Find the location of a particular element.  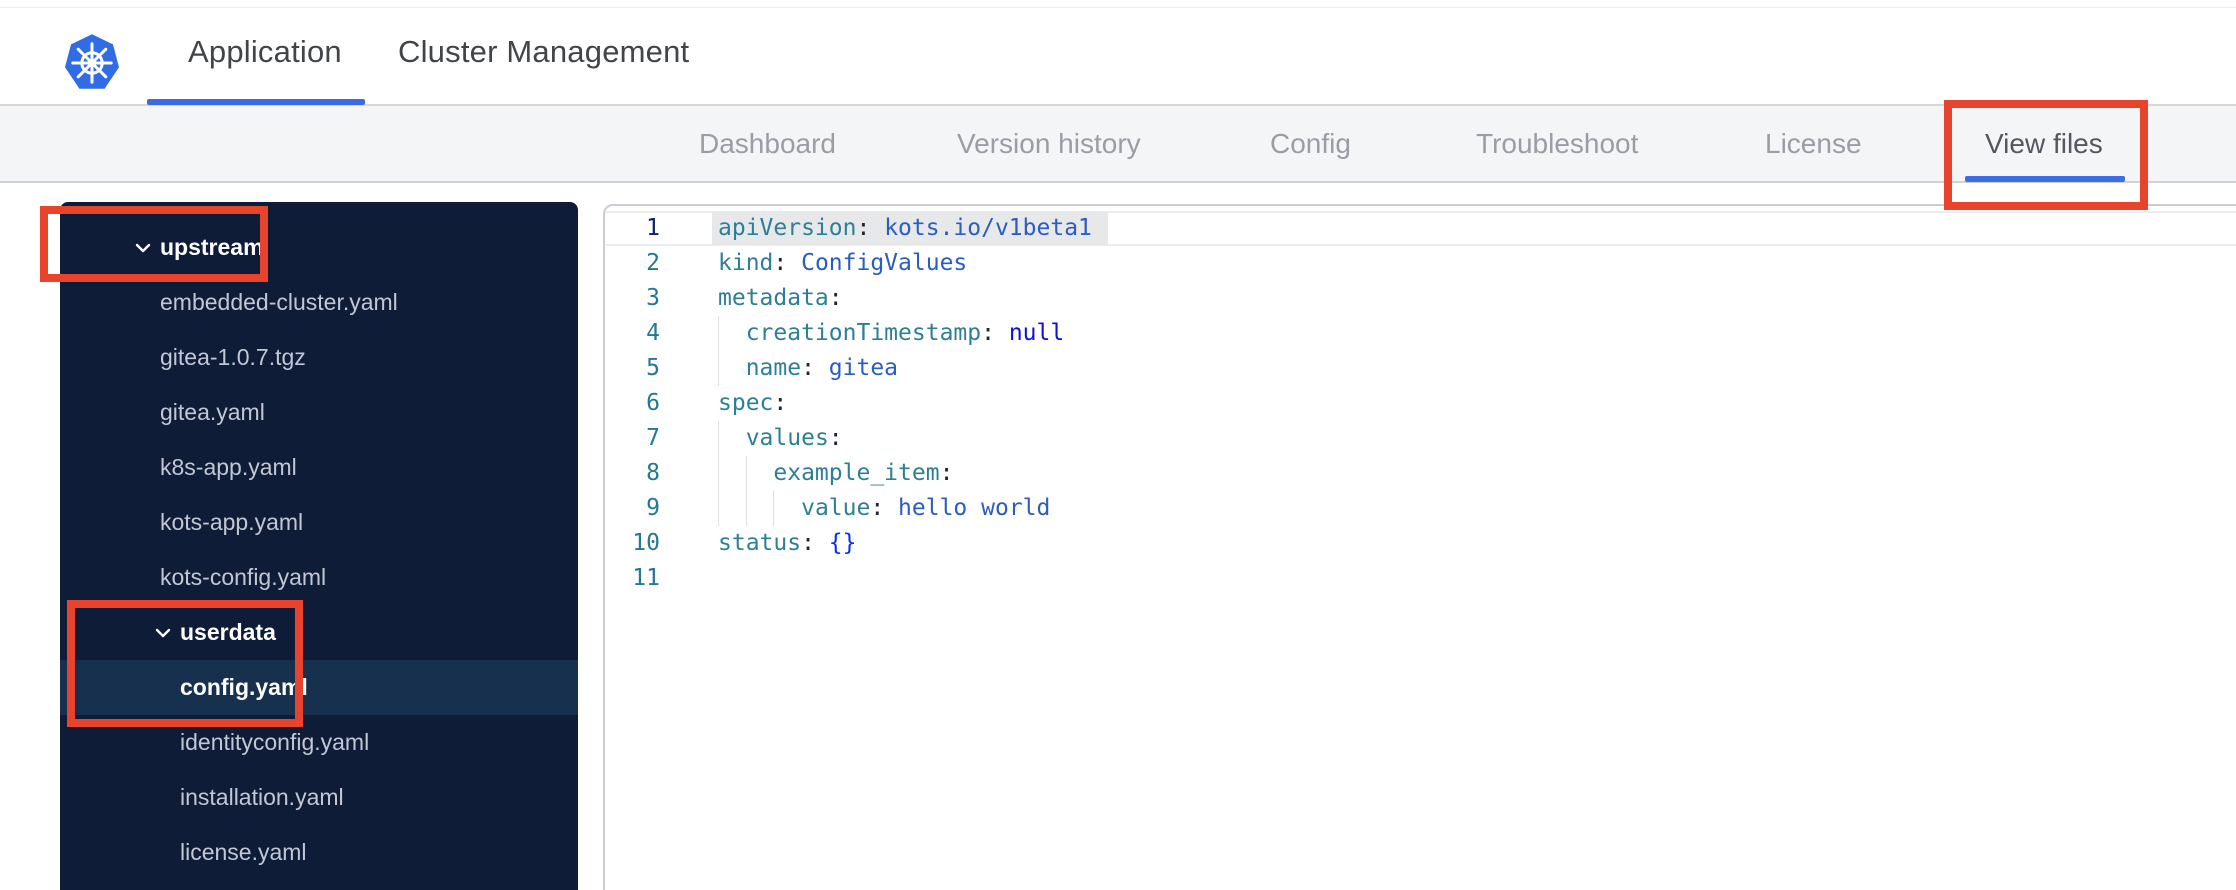

tab-cluster-management: Cluster Management is located at coordinates (543, 52).